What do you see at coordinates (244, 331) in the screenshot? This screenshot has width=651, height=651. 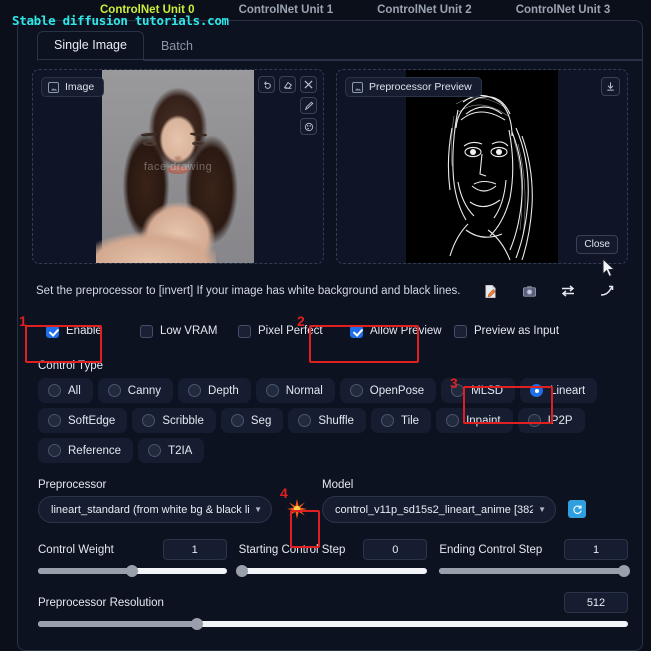 I see `checkbox-pixel-perfect-box` at bounding box center [244, 331].